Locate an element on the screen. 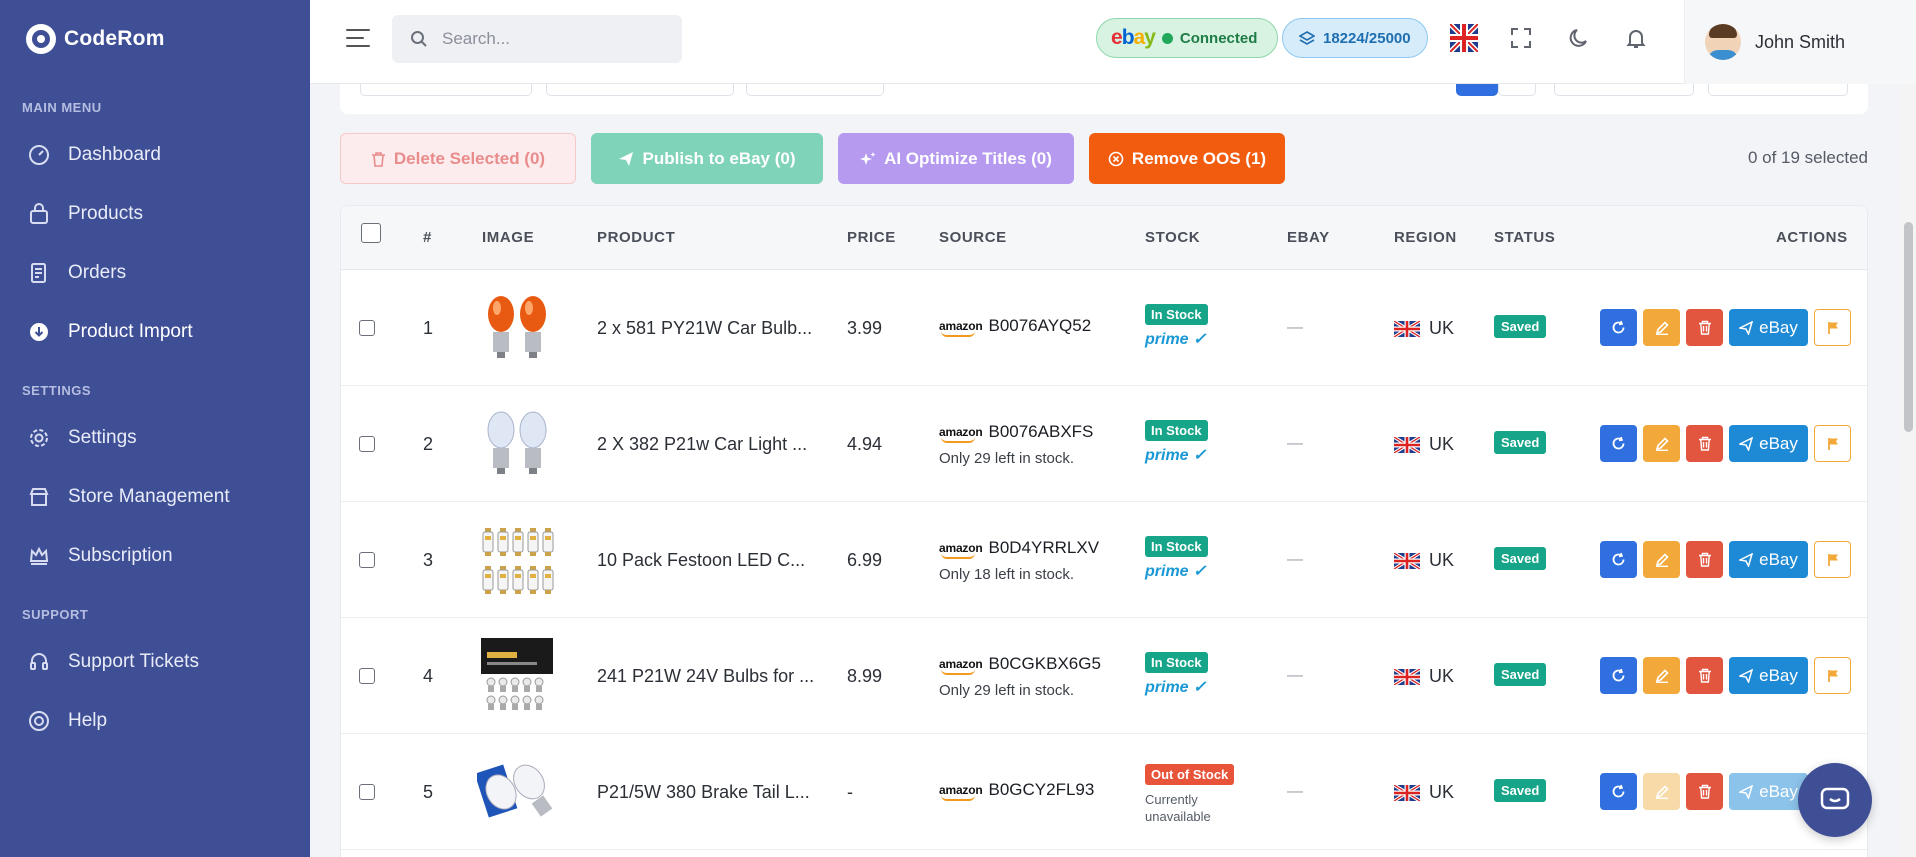 The image size is (1916, 857). asin-link: B0076ABXFS is located at coordinates (1040, 432).